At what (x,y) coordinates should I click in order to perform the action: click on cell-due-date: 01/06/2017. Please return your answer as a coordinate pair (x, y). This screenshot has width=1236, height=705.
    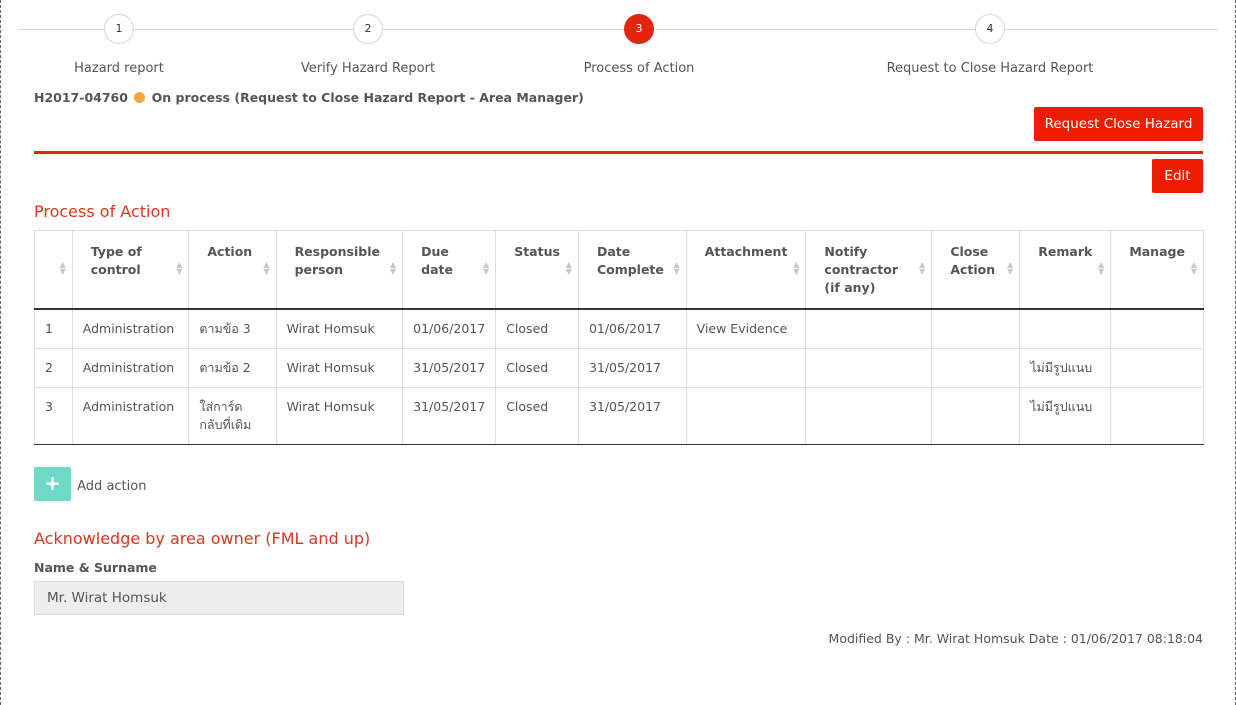
    Looking at the image, I should click on (449, 328).